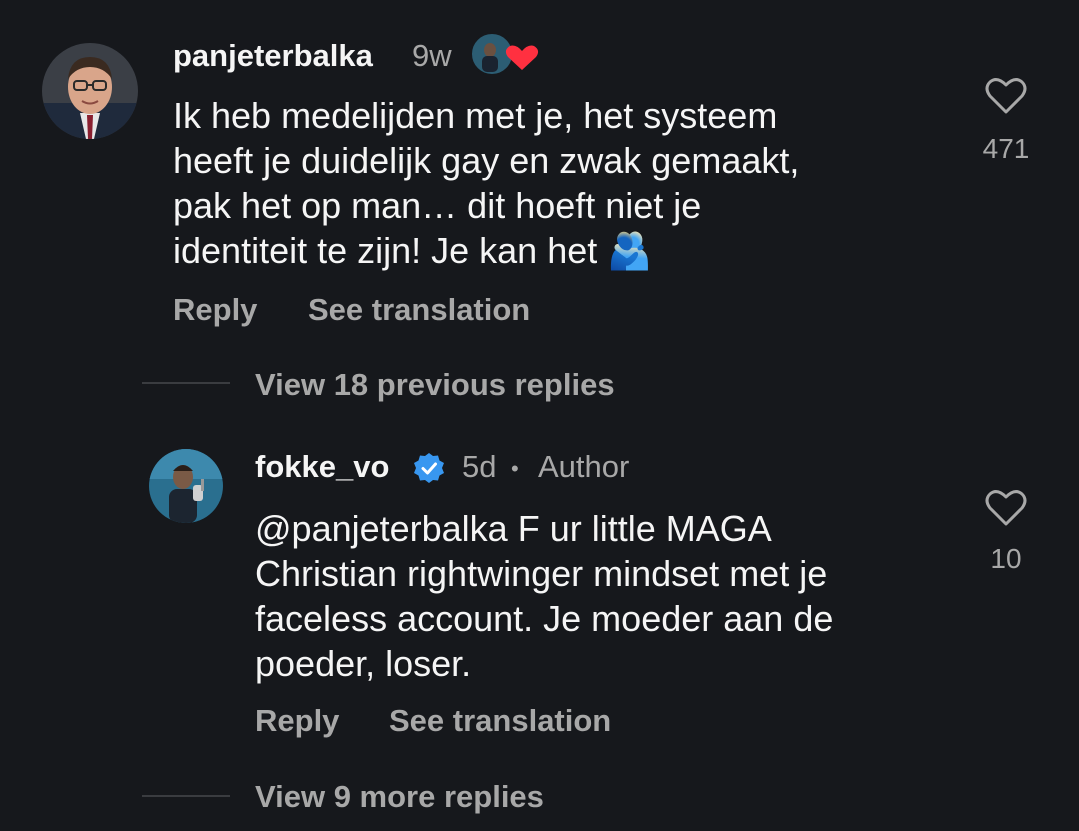 This screenshot has width=1079, height=831. I want to click on comment-reply-button: Reply, so click(215, 310).